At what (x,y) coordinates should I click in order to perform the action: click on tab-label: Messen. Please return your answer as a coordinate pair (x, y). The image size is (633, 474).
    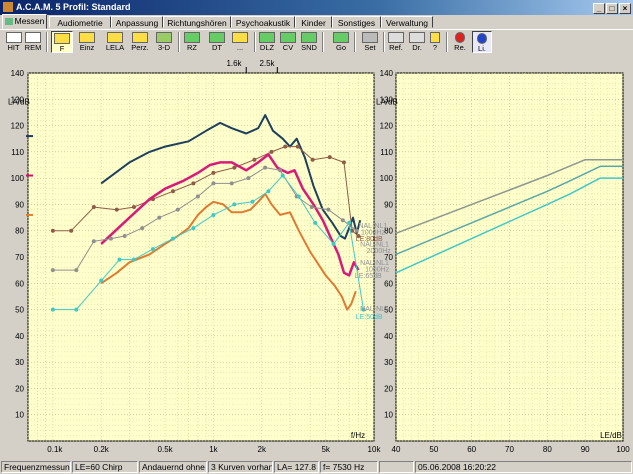
    Looking at the image, I should click on (29, 21).